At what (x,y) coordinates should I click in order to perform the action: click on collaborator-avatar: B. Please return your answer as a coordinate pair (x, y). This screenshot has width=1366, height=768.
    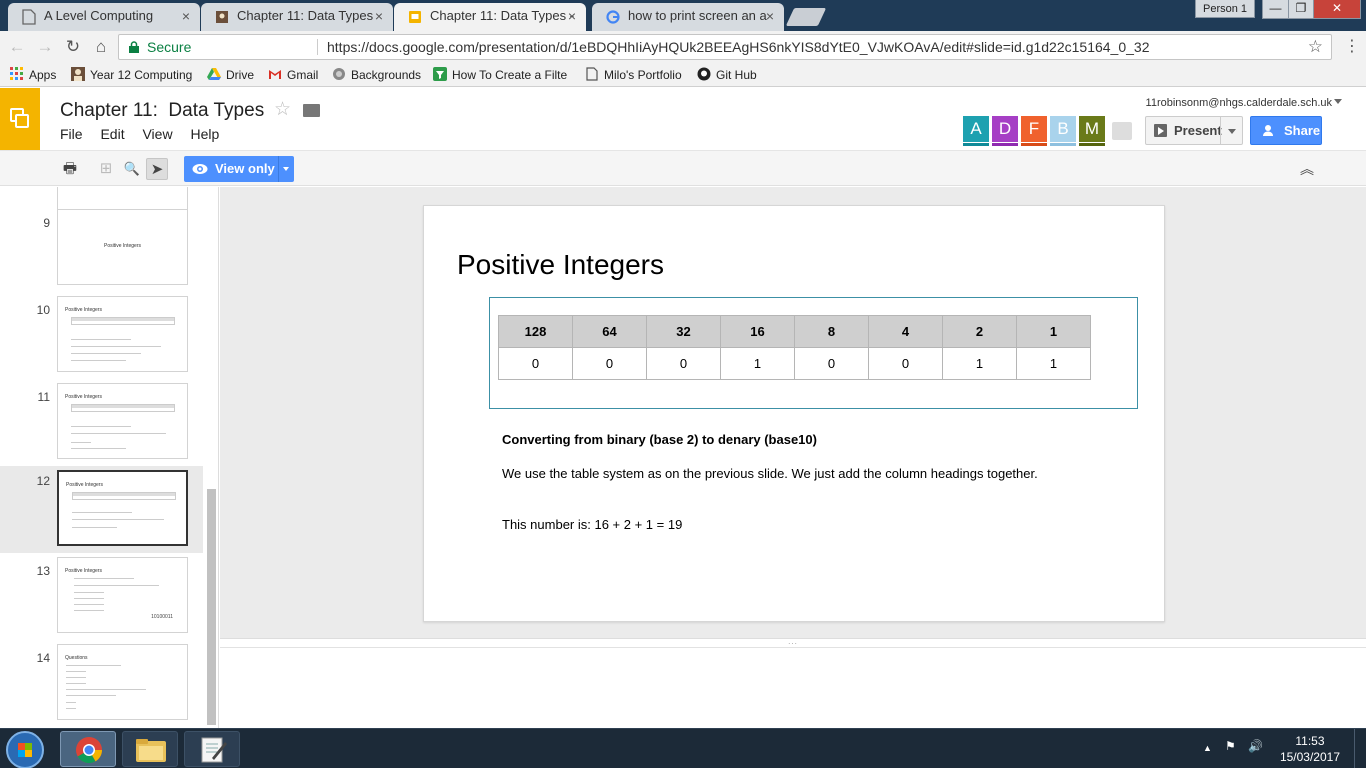
    Looking at the image, I should click on (1063, 131).